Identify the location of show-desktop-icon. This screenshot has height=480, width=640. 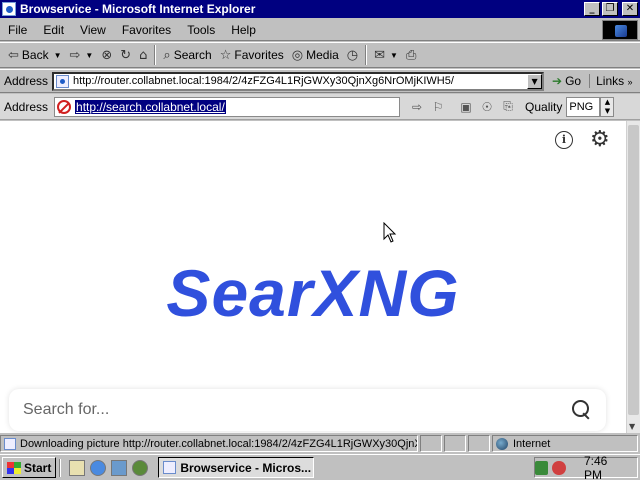
(77, 467).